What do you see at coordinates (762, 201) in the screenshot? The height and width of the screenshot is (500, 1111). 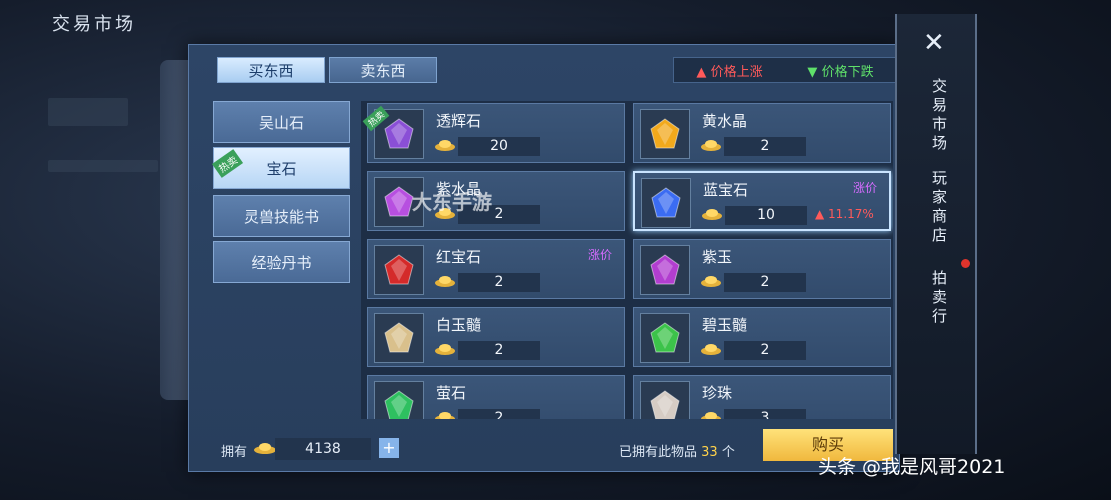 I see `item-card: 蓝宝石 10 涨价 ▲ 11.17%` at bounding box center [762, 201].